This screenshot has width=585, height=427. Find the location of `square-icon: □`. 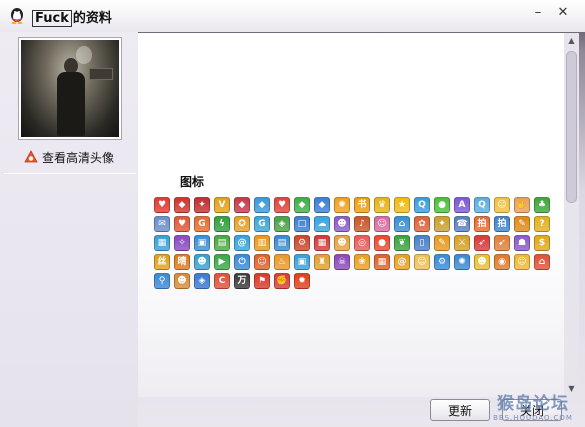

square-icon: □ is located at coordinates (302, 224).